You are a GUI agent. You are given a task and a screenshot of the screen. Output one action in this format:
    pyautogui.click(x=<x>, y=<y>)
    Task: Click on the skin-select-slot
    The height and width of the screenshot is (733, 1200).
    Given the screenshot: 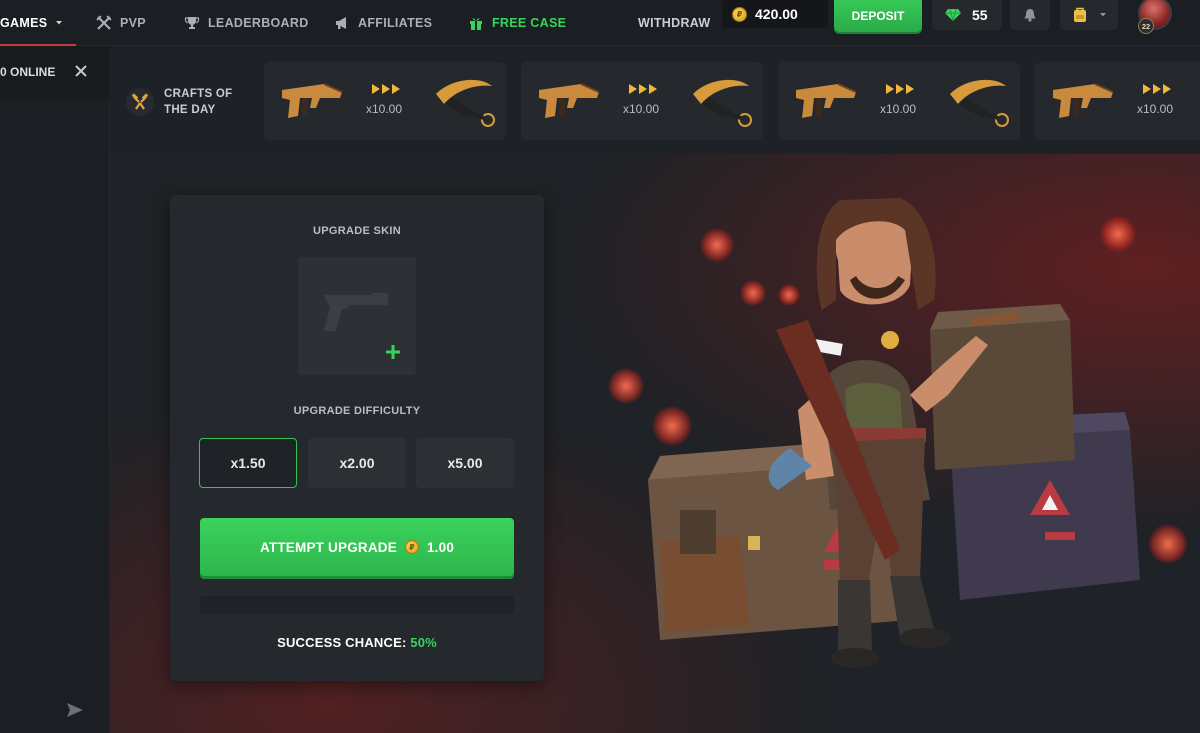 What is the action you would take?
    pyautogui.click(x=357, y=316)
    